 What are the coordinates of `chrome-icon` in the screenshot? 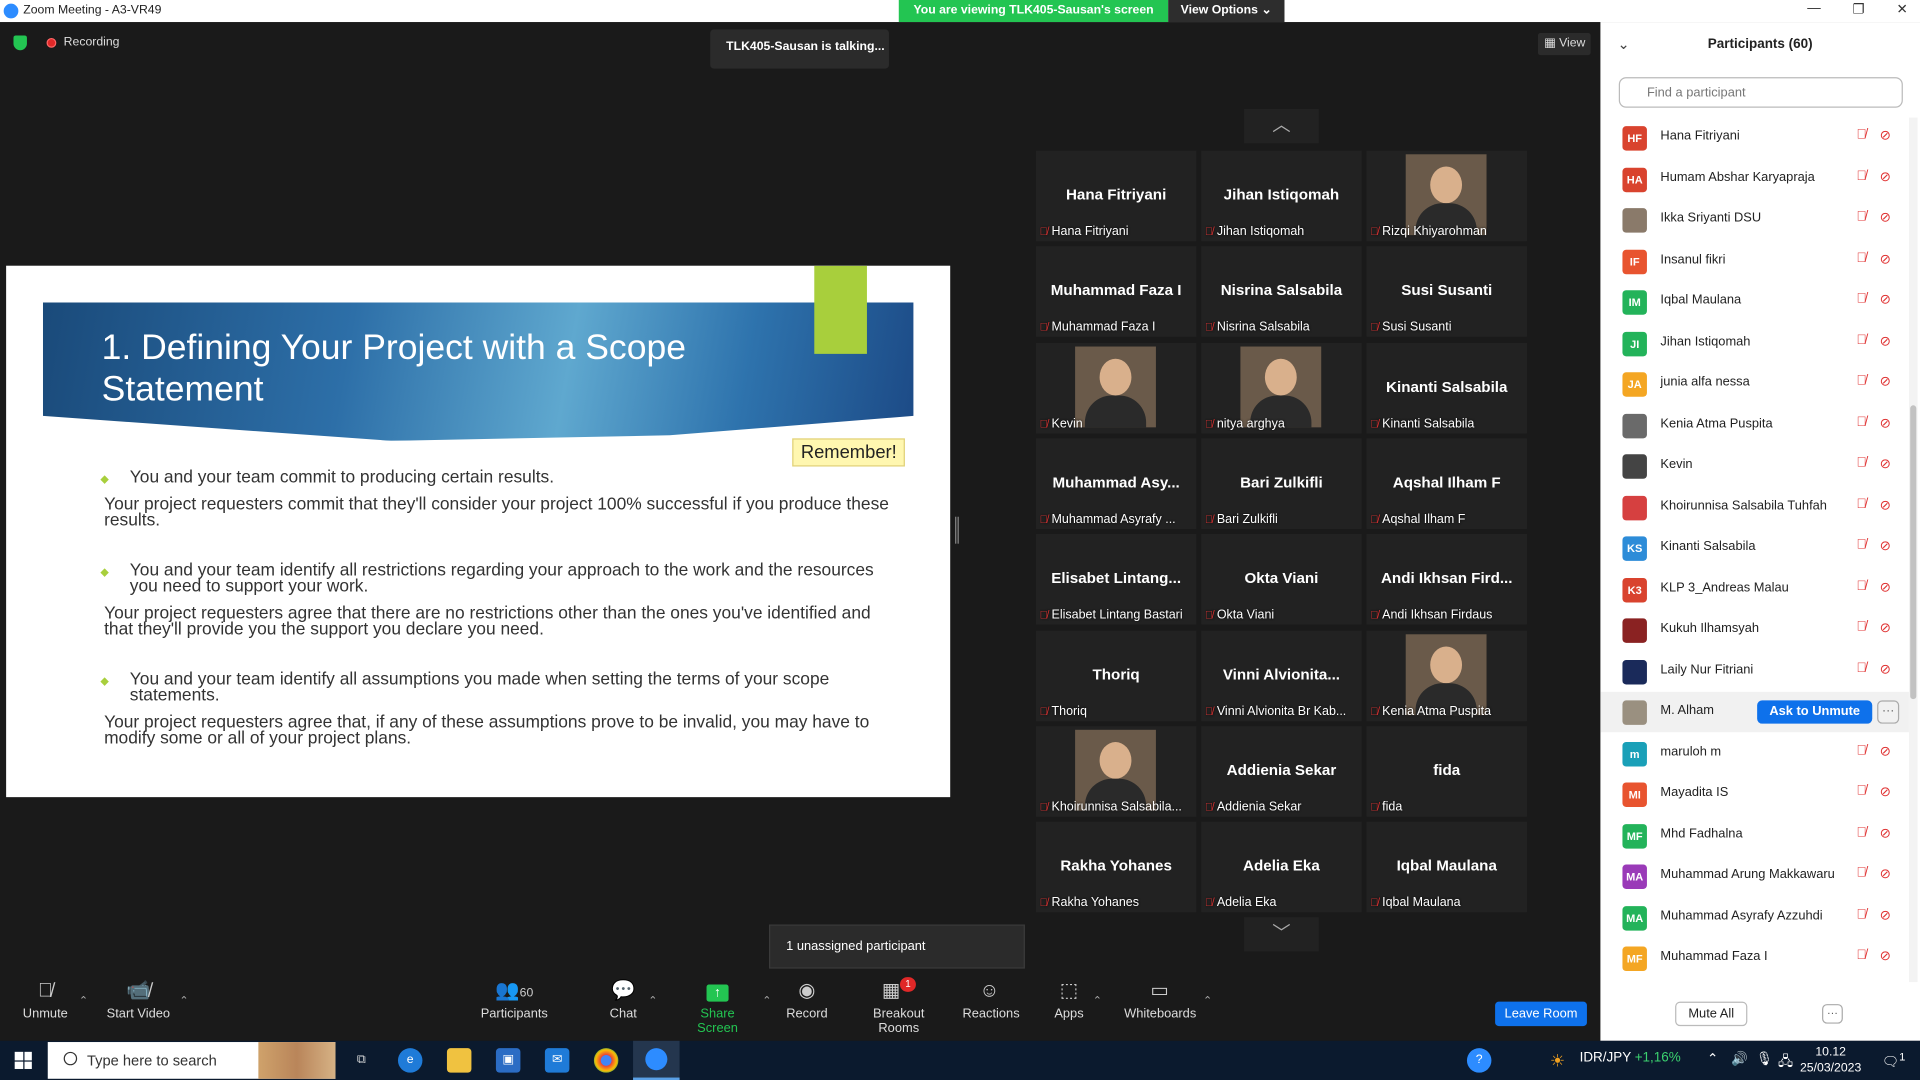 It's located at (606, 1060).